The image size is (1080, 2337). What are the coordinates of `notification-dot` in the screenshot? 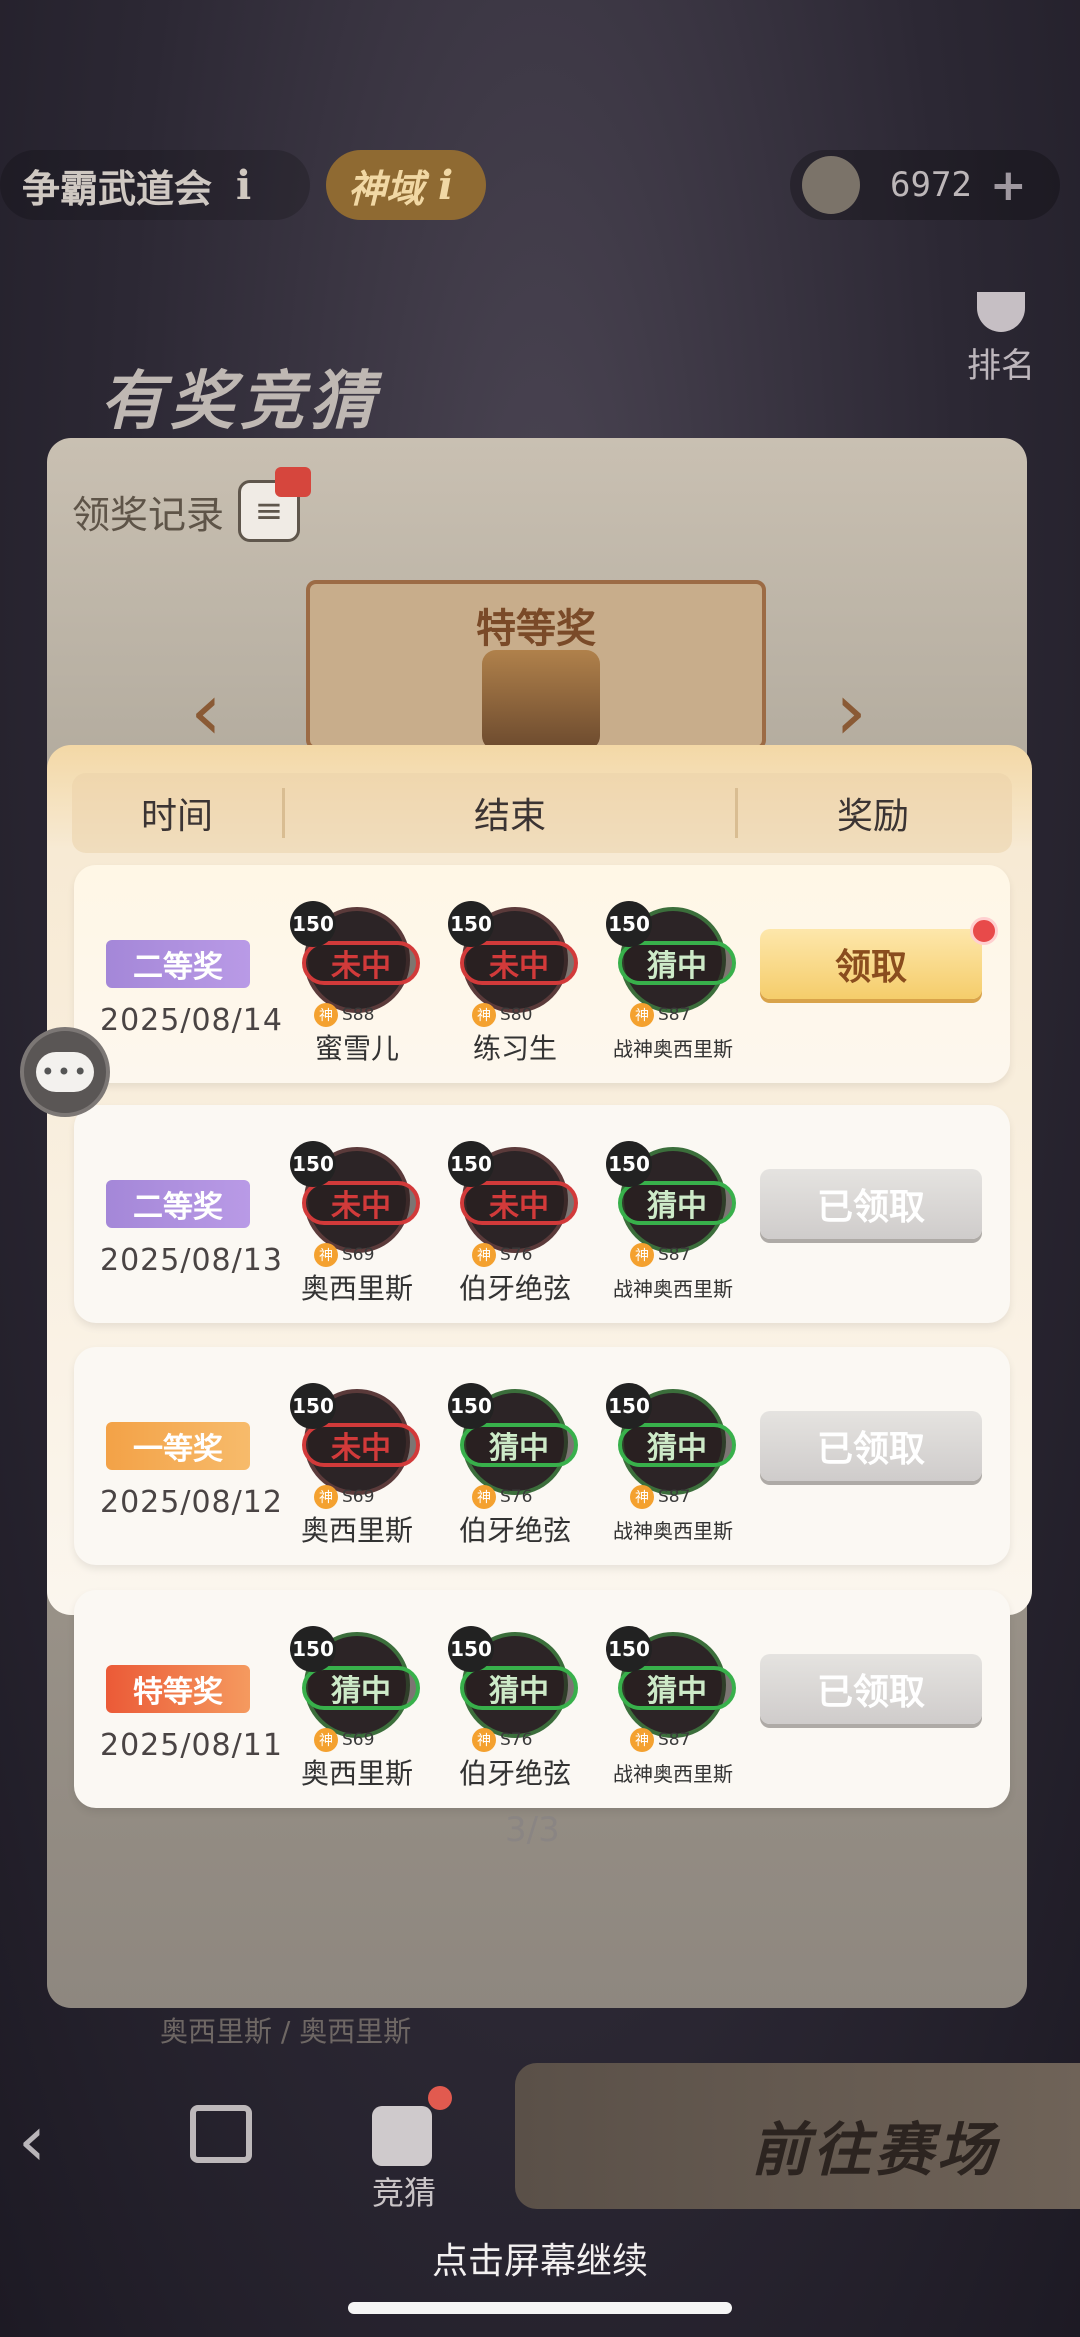 It's located at (440, 2098).